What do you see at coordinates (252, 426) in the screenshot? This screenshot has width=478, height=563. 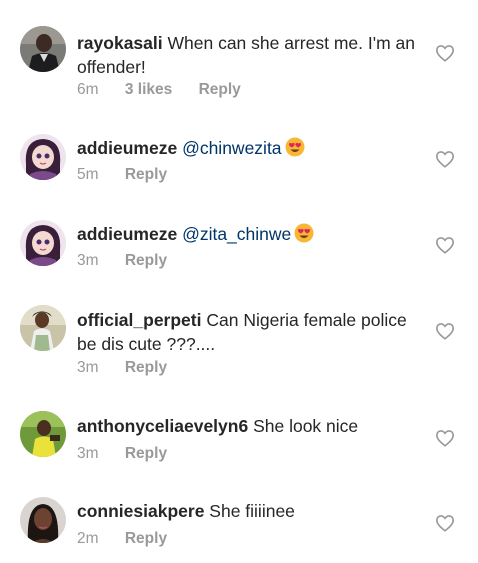 I see `comment-text: anthonyceliaevelyn6 She look nice` at bounding box center [252, 426].